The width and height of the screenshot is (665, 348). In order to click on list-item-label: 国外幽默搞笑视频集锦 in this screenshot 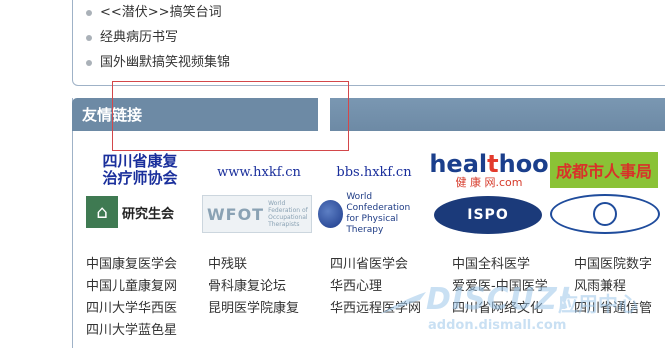, I will do `click(165, 63)`.